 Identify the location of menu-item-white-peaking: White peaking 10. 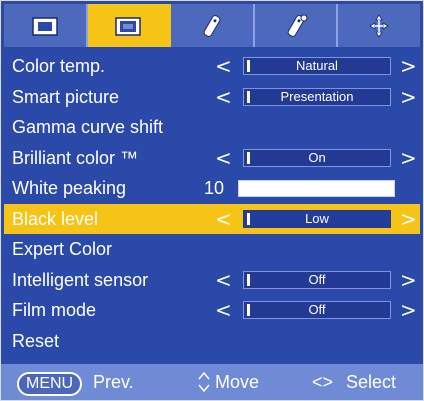
(212, 188).